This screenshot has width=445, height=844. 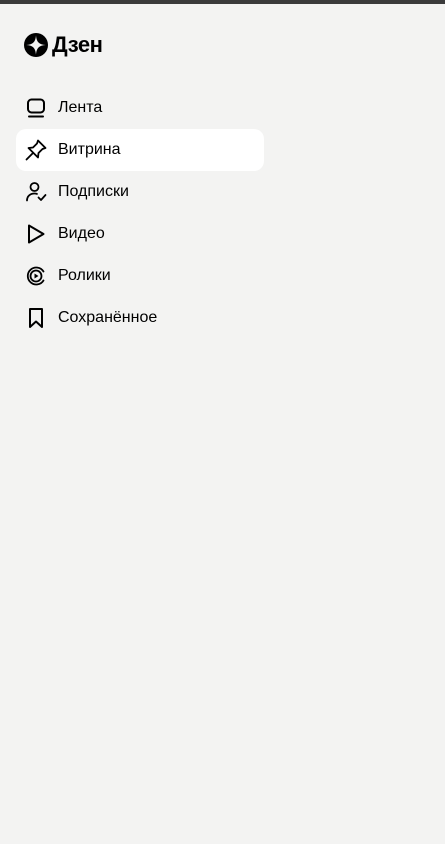 I want to click on dzen-logo: Дзен, so click(x=63, y=45).